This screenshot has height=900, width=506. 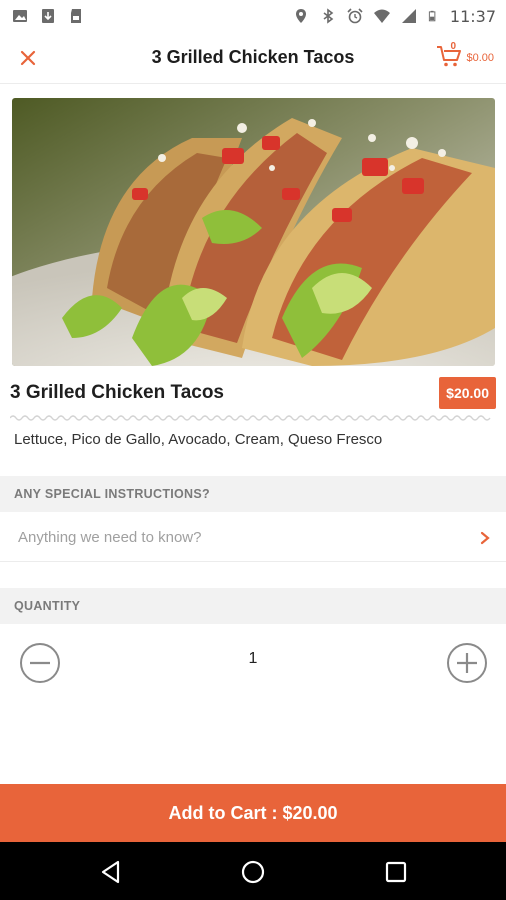 I want to click on cart-count-badge: 0, so click(x=453, y=46).